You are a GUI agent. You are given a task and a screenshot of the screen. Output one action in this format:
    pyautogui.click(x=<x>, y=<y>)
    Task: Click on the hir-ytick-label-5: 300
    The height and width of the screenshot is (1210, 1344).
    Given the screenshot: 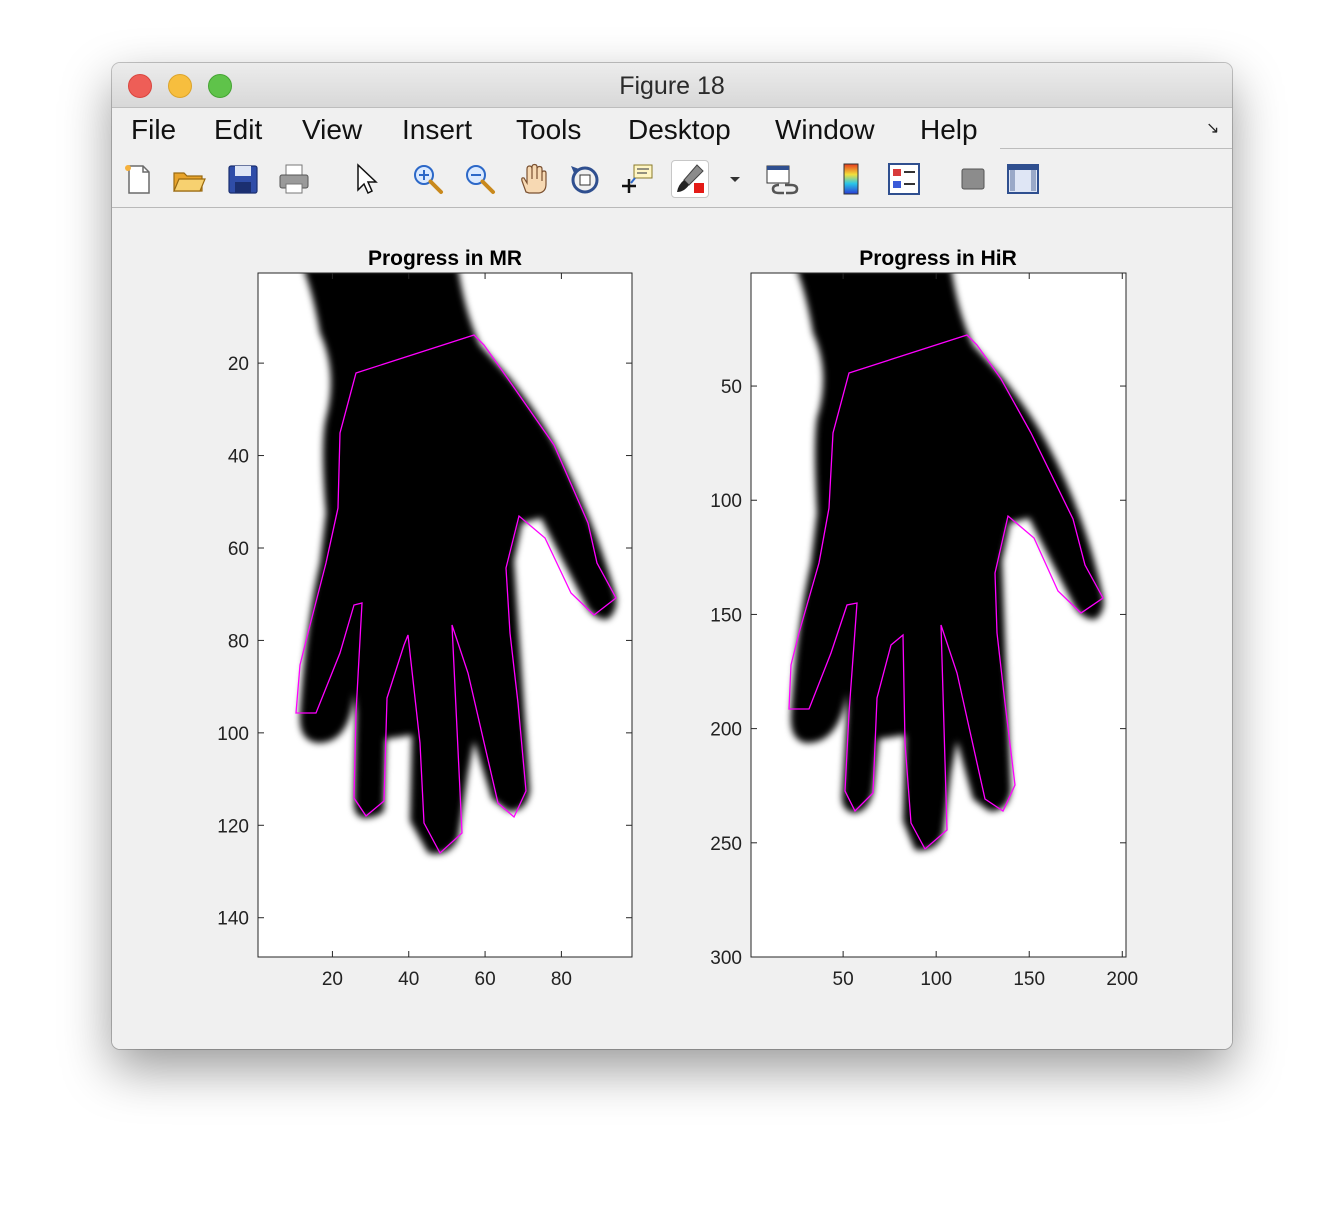 What is the action you would take?
    pyautogui.click(x=726, y=958)
    